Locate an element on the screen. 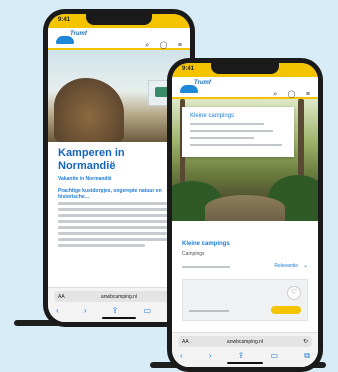 Image resolution: width=338 pixels, height=372 pixels. chevron-down-icon: ⌄ is located at coordinates (305, 265).